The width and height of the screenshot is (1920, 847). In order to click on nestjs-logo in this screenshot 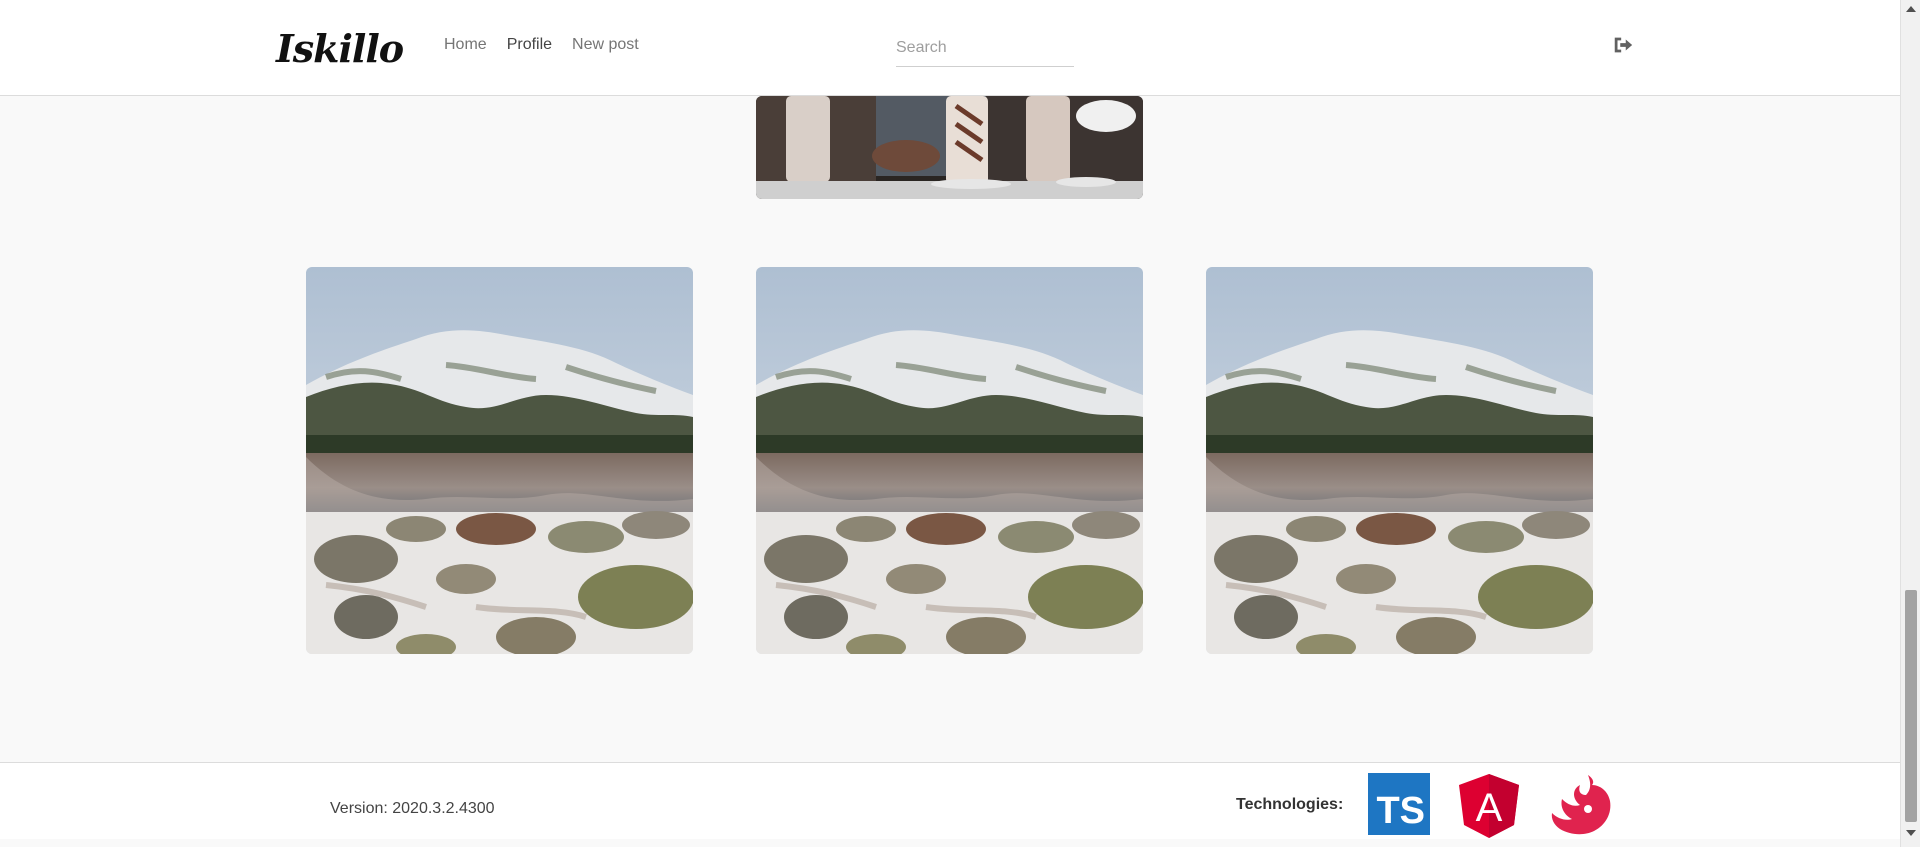, I will do `click(1581, 805)`.